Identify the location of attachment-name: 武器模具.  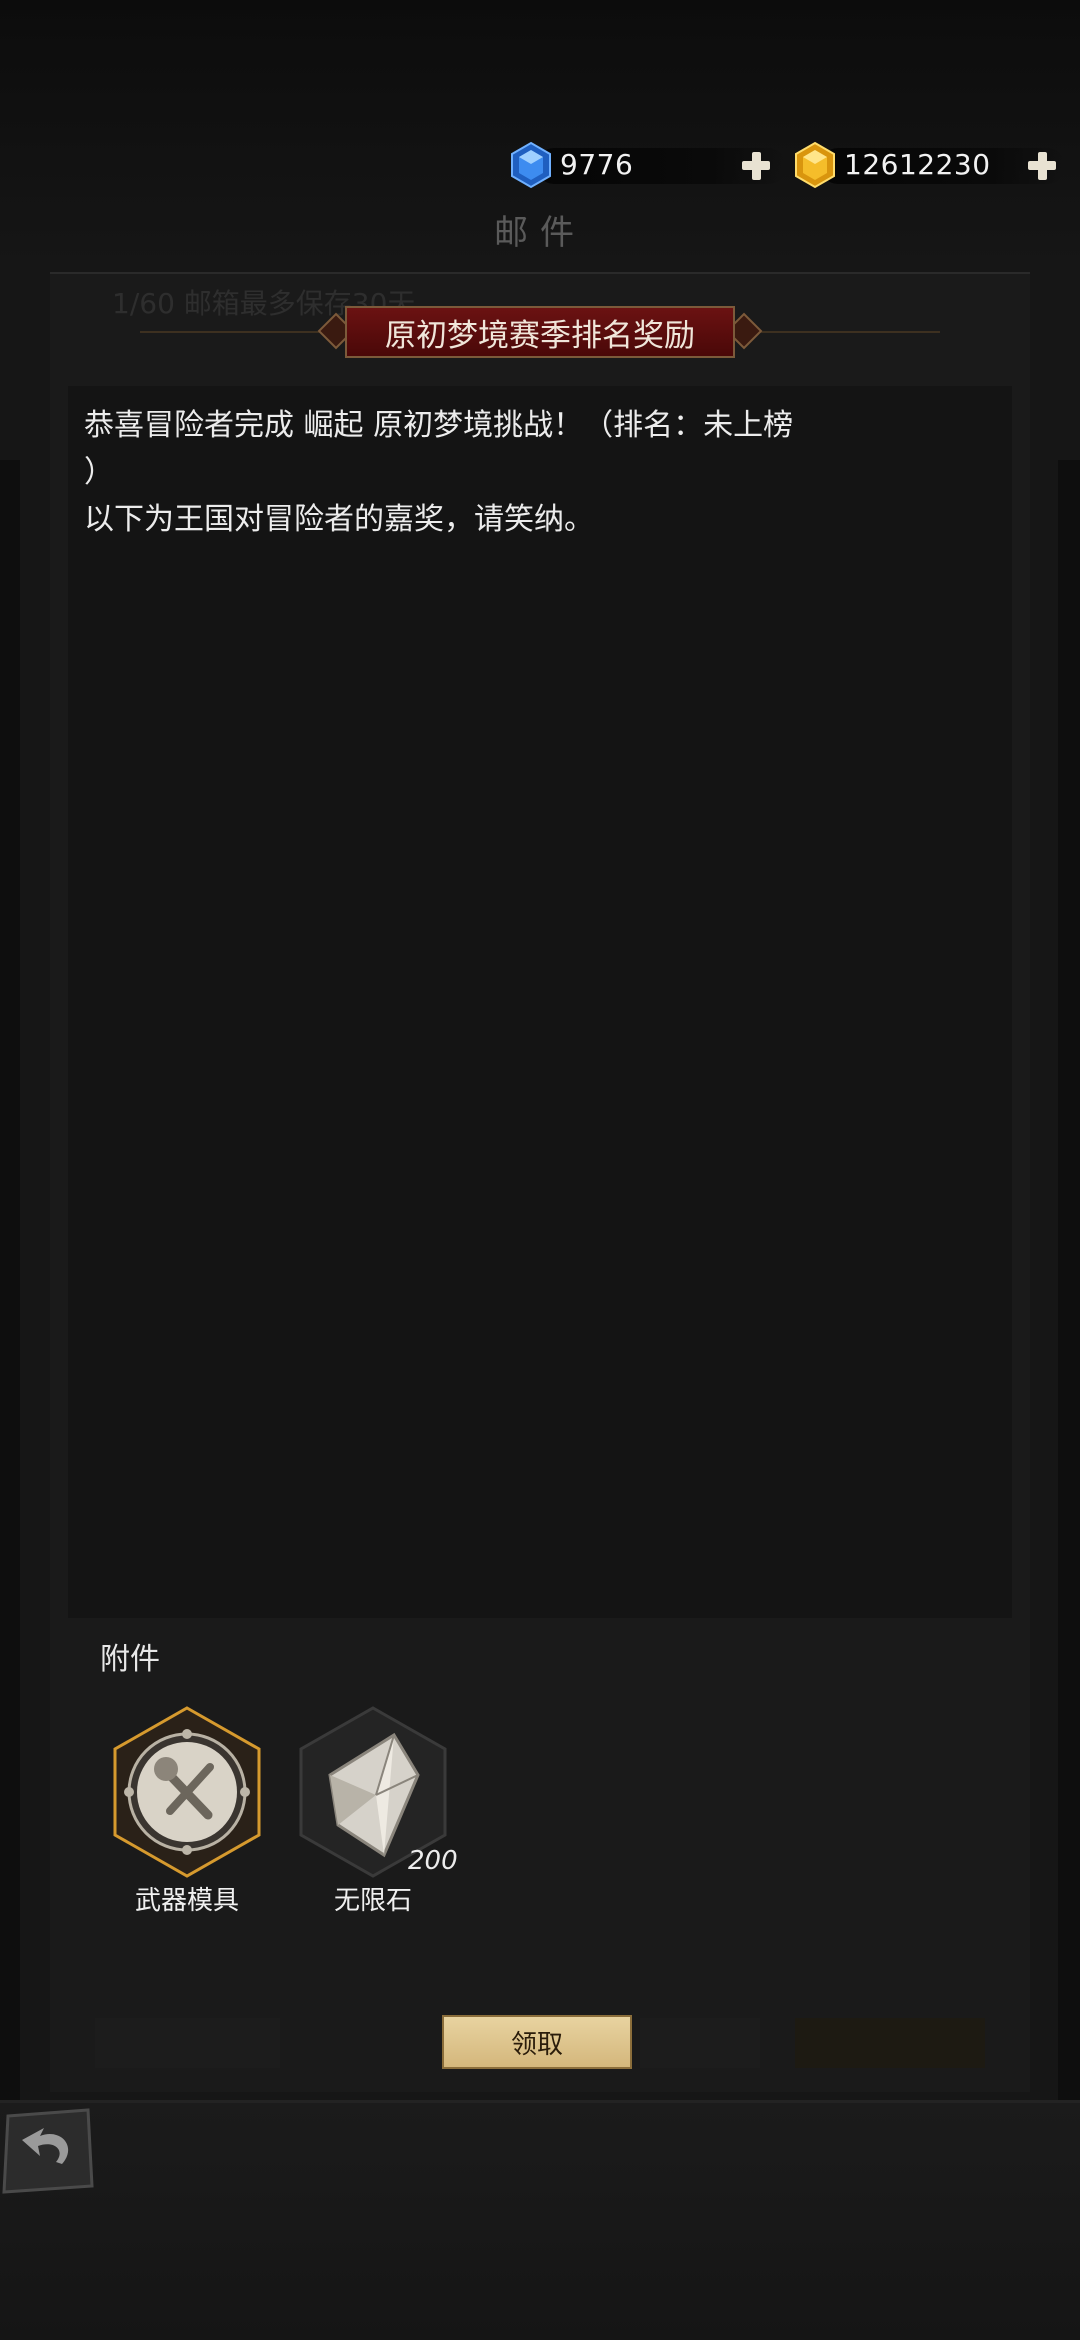
(186, 1901).